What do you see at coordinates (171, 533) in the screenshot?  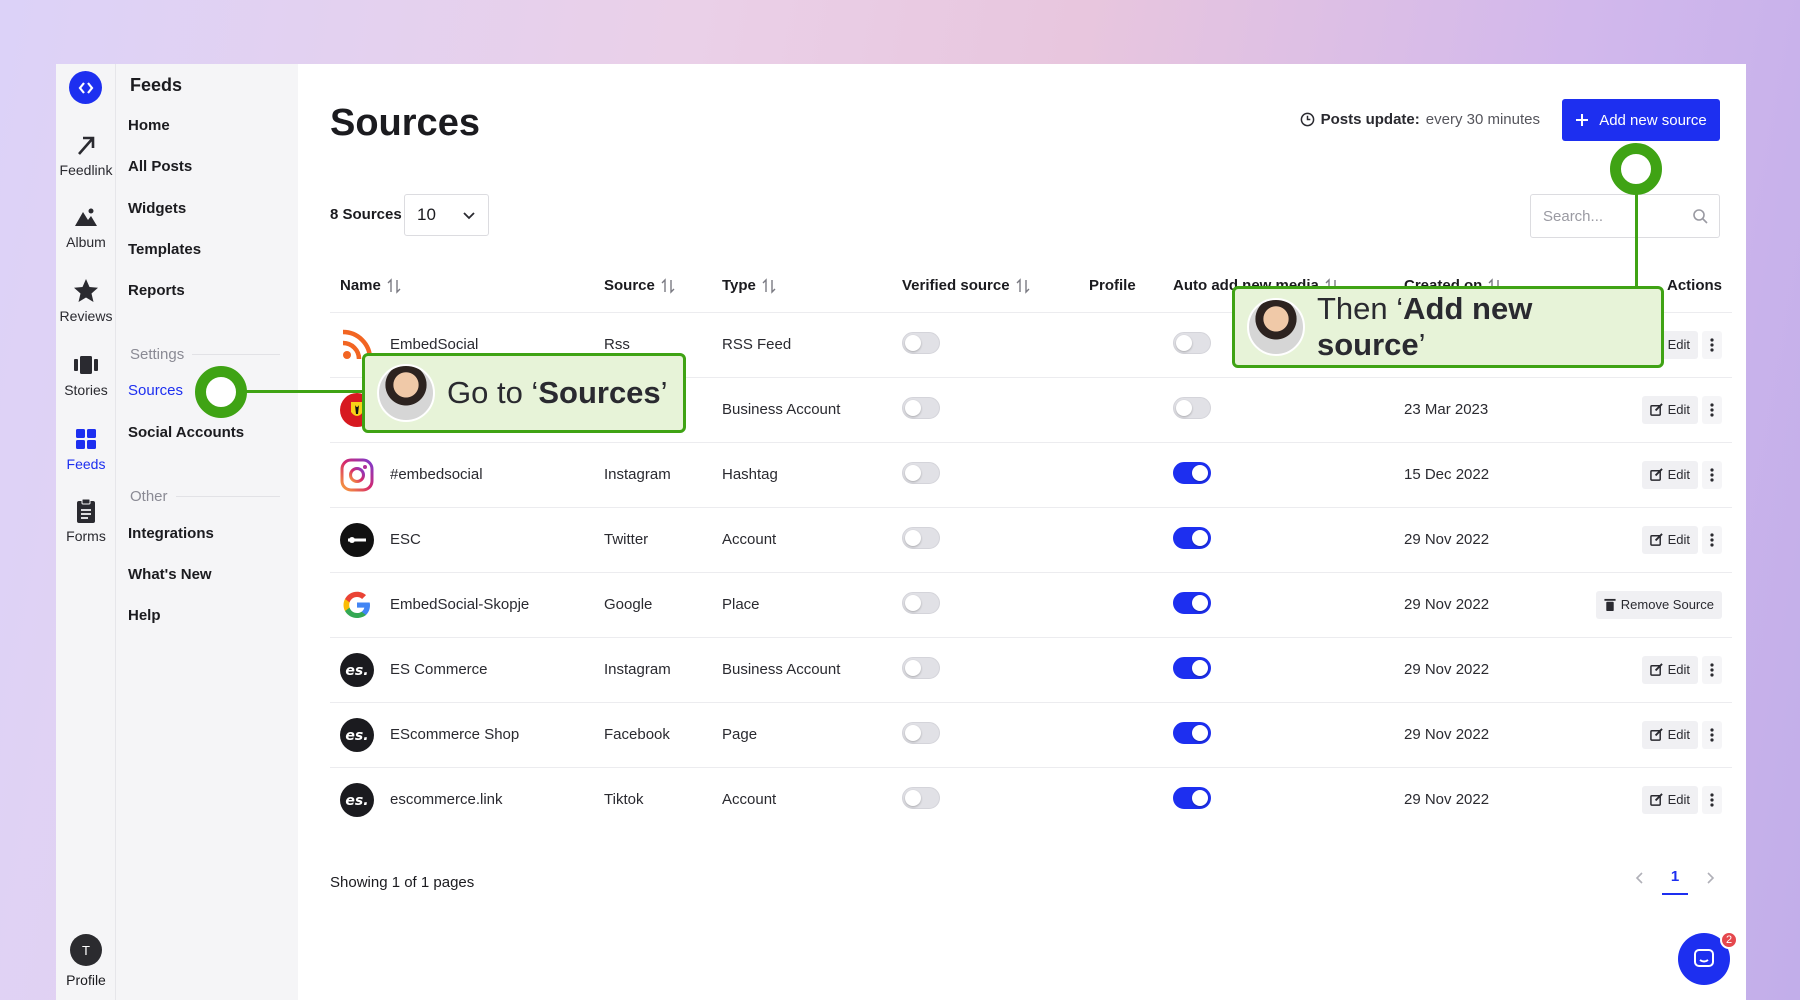 I see `sidebar-item-integrations: Integrations` at bounding box center [171, 533].